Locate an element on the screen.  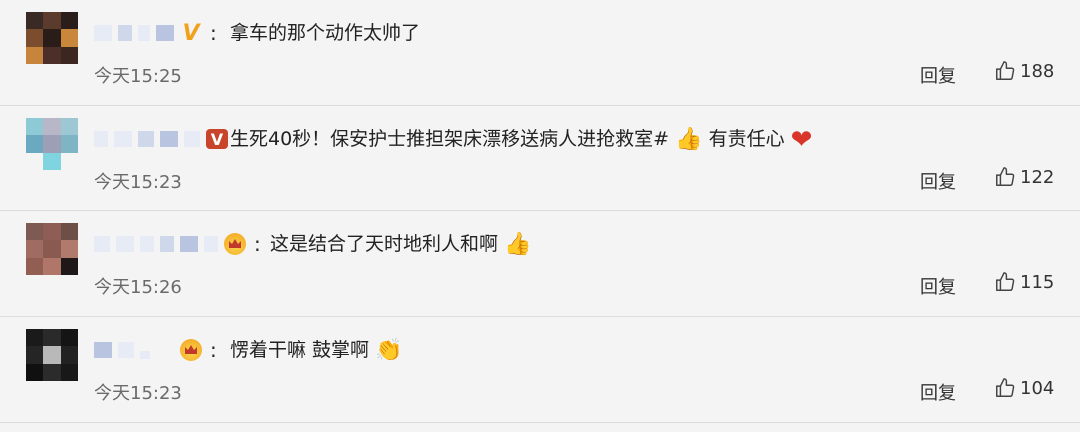
comment-text-content: 拿车的那个动作太帅了 is located at coordinates (325, 33).